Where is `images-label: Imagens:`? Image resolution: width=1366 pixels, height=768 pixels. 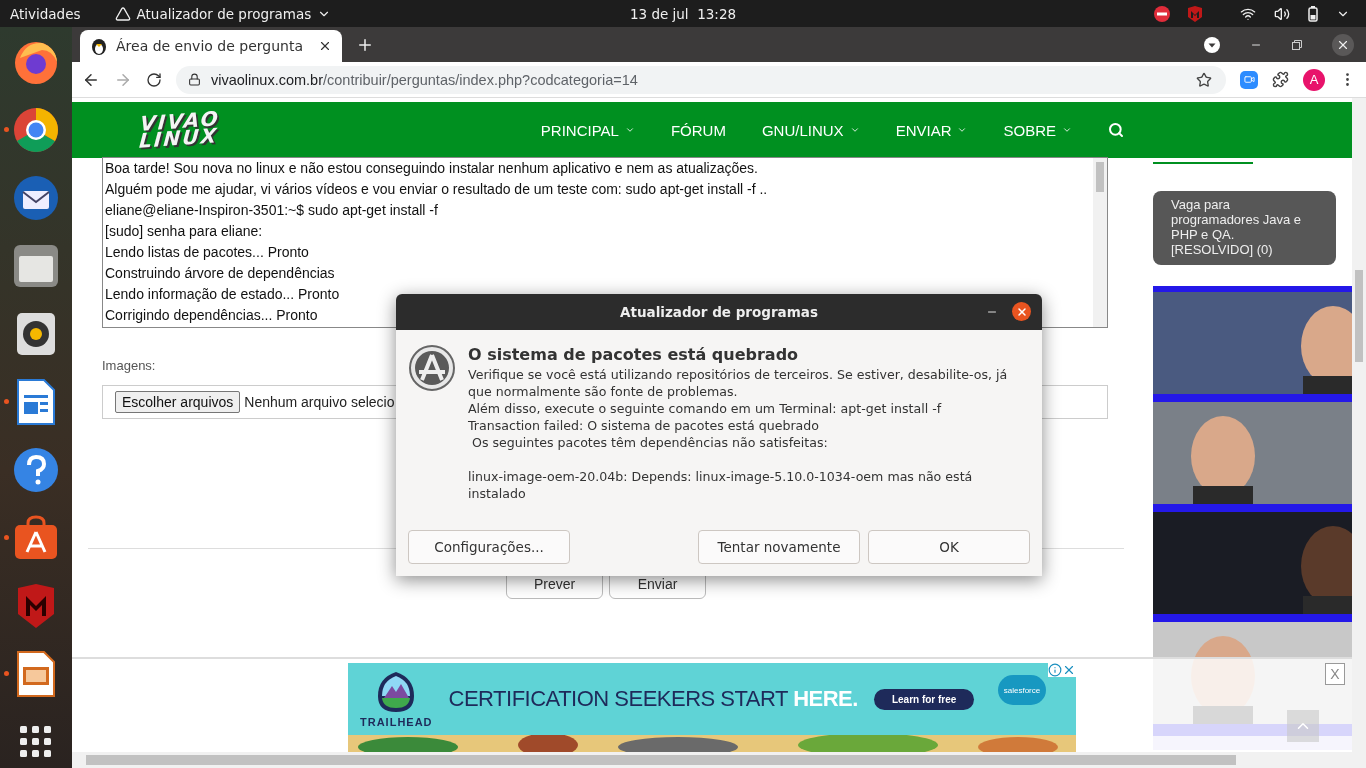
images-label: Imagens: is located at coordinates (129, 365).